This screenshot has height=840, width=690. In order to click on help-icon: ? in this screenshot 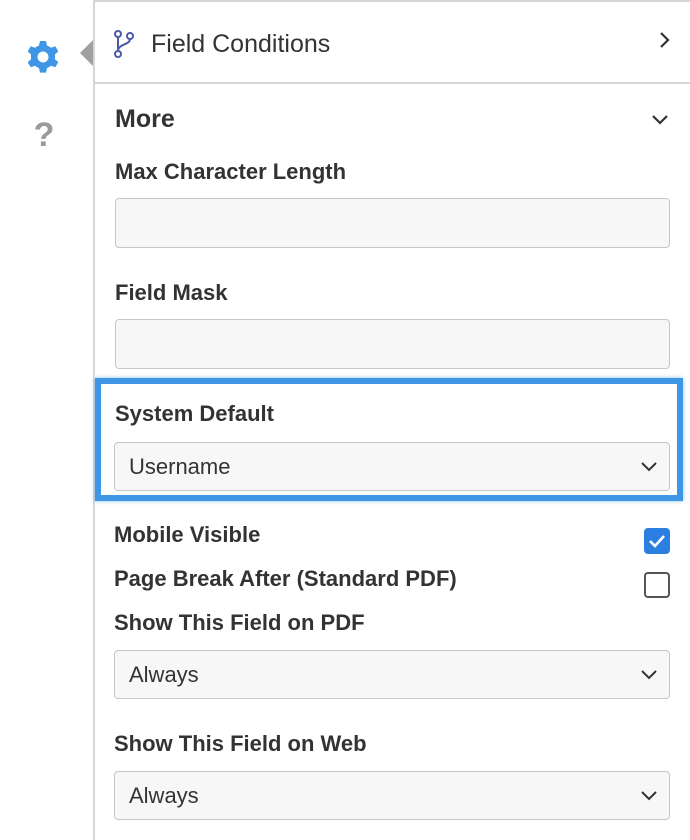, I will do `click(44, 135)`.